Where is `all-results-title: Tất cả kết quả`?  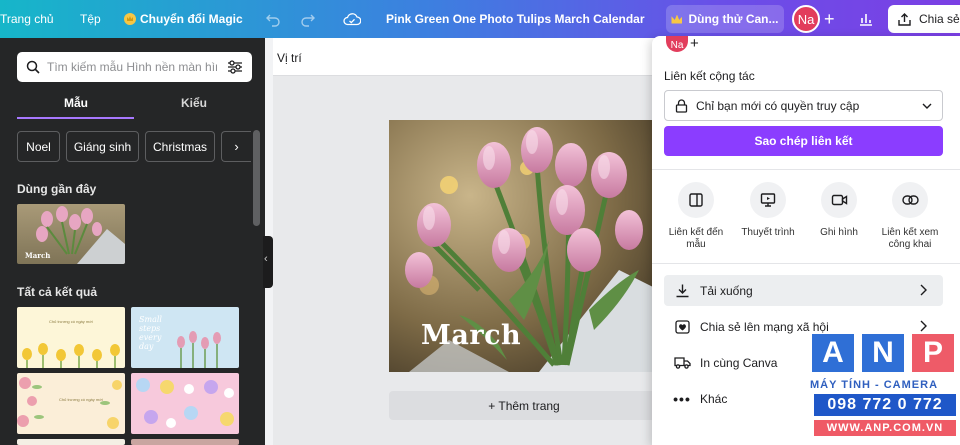 all-results-title: Tất cả kết quả is located at coordinates (57, 292).